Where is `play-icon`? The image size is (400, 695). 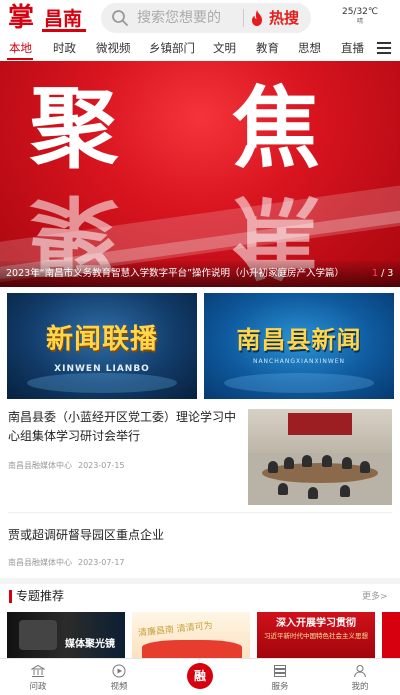
play-icon is located at coordinates (119, 671).